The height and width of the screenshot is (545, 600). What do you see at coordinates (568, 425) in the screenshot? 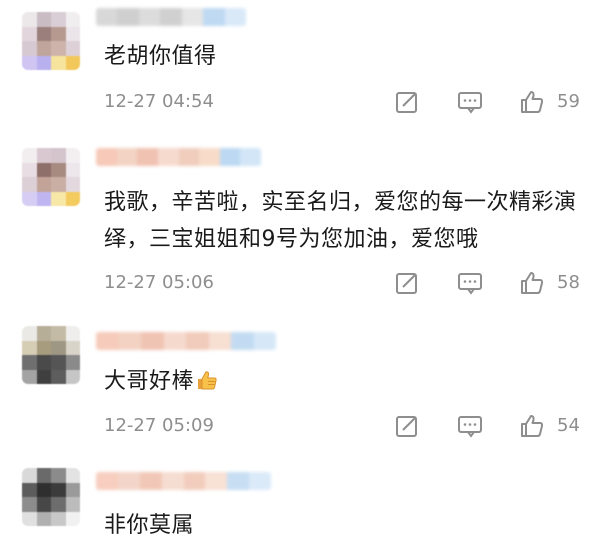
I see `like-count: 54` at bounding box center [568, 425].